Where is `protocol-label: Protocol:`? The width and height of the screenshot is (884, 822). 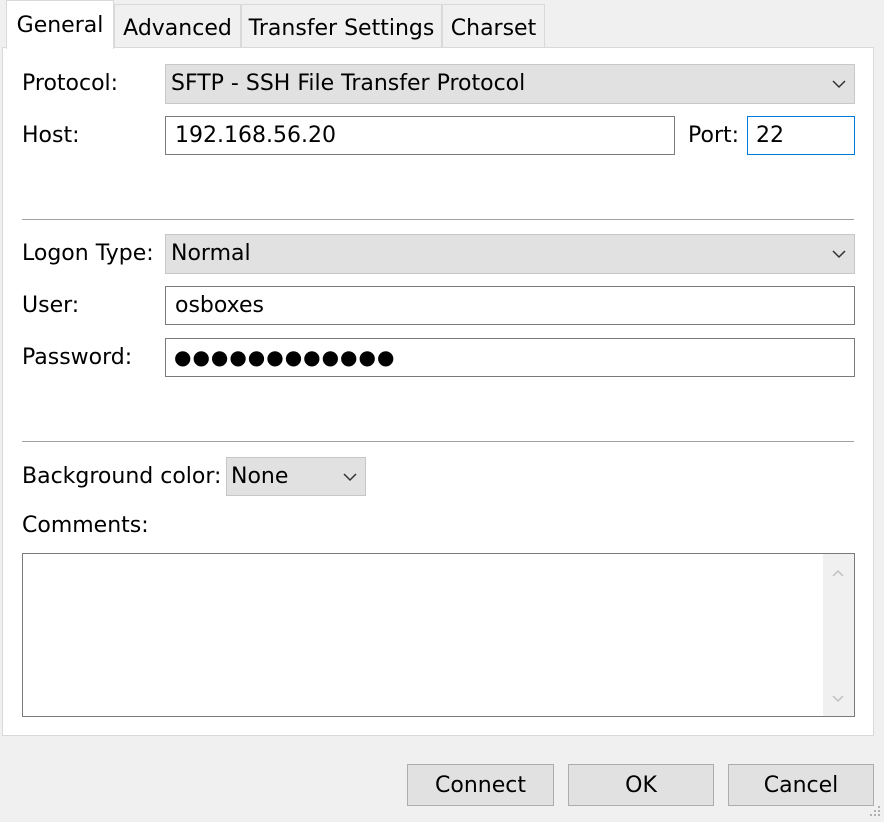
protocol-label: Protocol: is located at coordinates (70, 83).